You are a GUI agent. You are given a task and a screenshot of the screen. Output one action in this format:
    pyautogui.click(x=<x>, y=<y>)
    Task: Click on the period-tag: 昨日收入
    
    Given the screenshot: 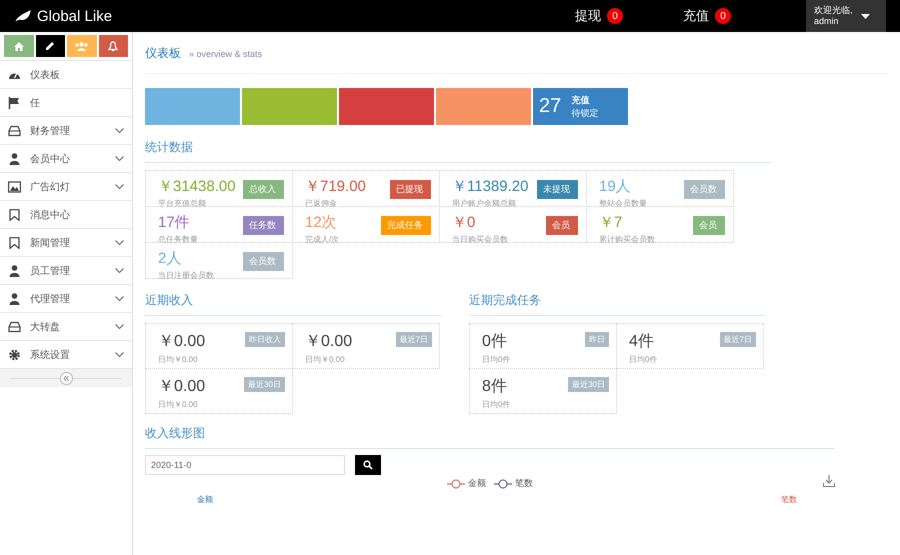 What is the action you would take?
    pyautogui.click(x=265, y=339)
    